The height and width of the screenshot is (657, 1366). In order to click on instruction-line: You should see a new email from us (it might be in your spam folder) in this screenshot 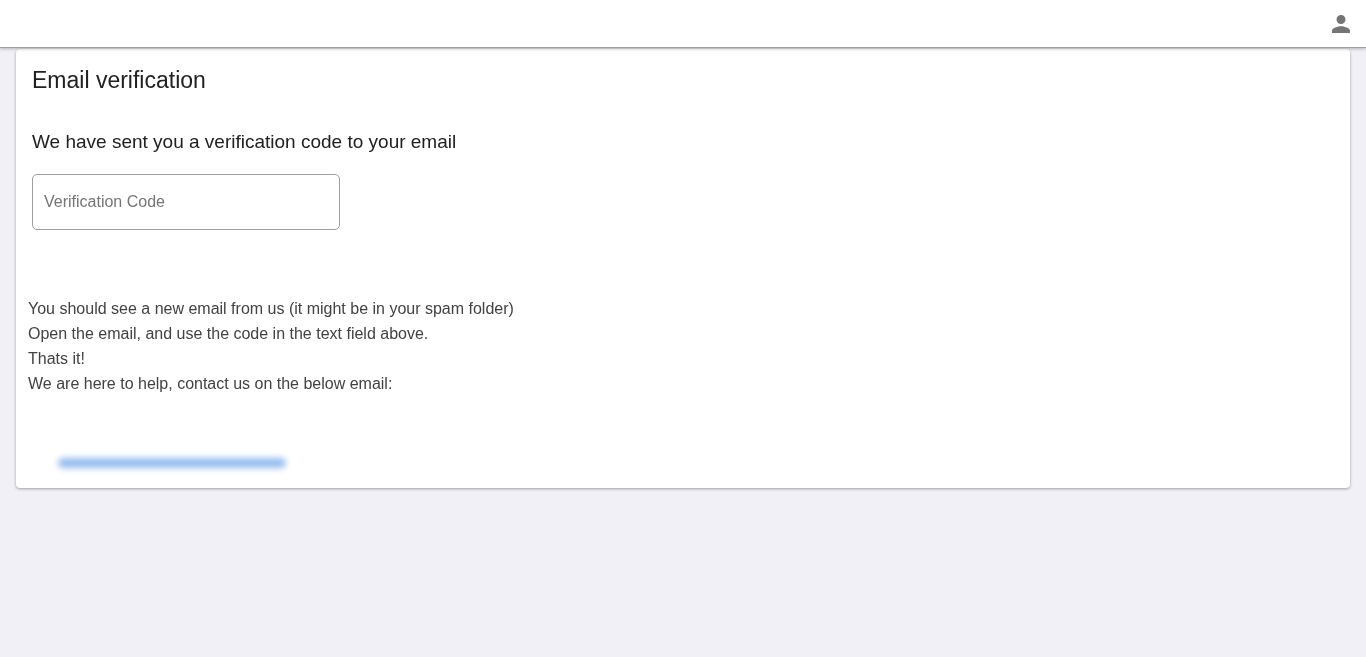, I will do `click(271, 309)`.